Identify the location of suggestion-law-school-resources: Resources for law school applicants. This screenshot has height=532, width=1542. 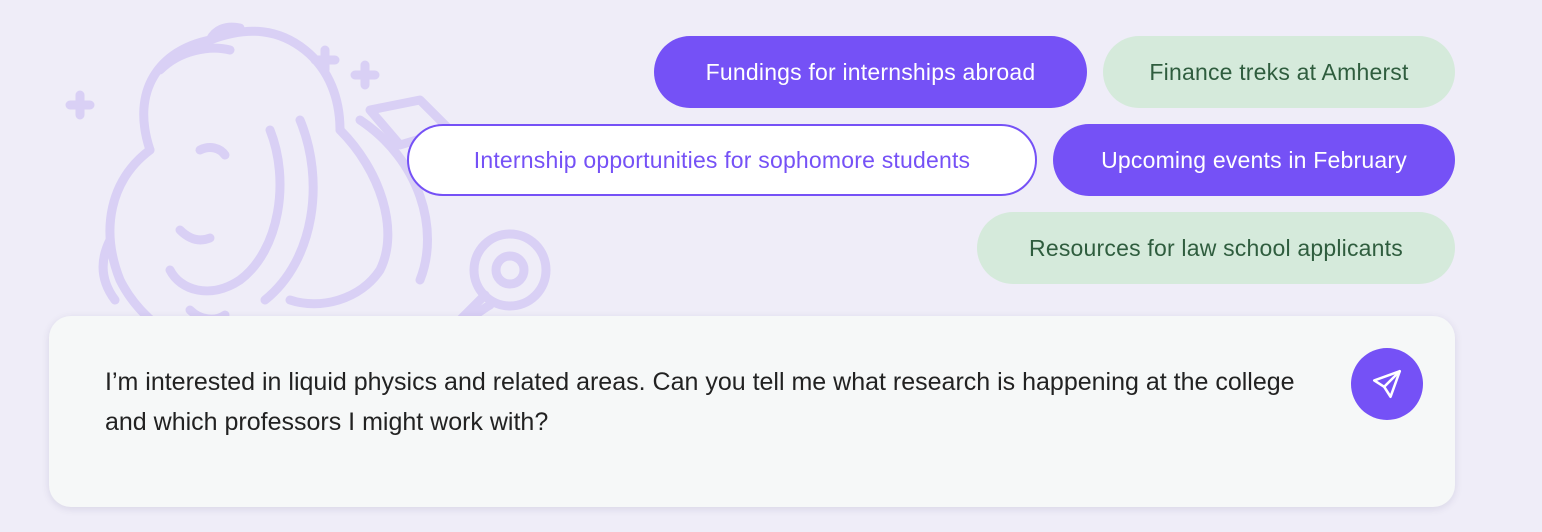
(1216, 248).